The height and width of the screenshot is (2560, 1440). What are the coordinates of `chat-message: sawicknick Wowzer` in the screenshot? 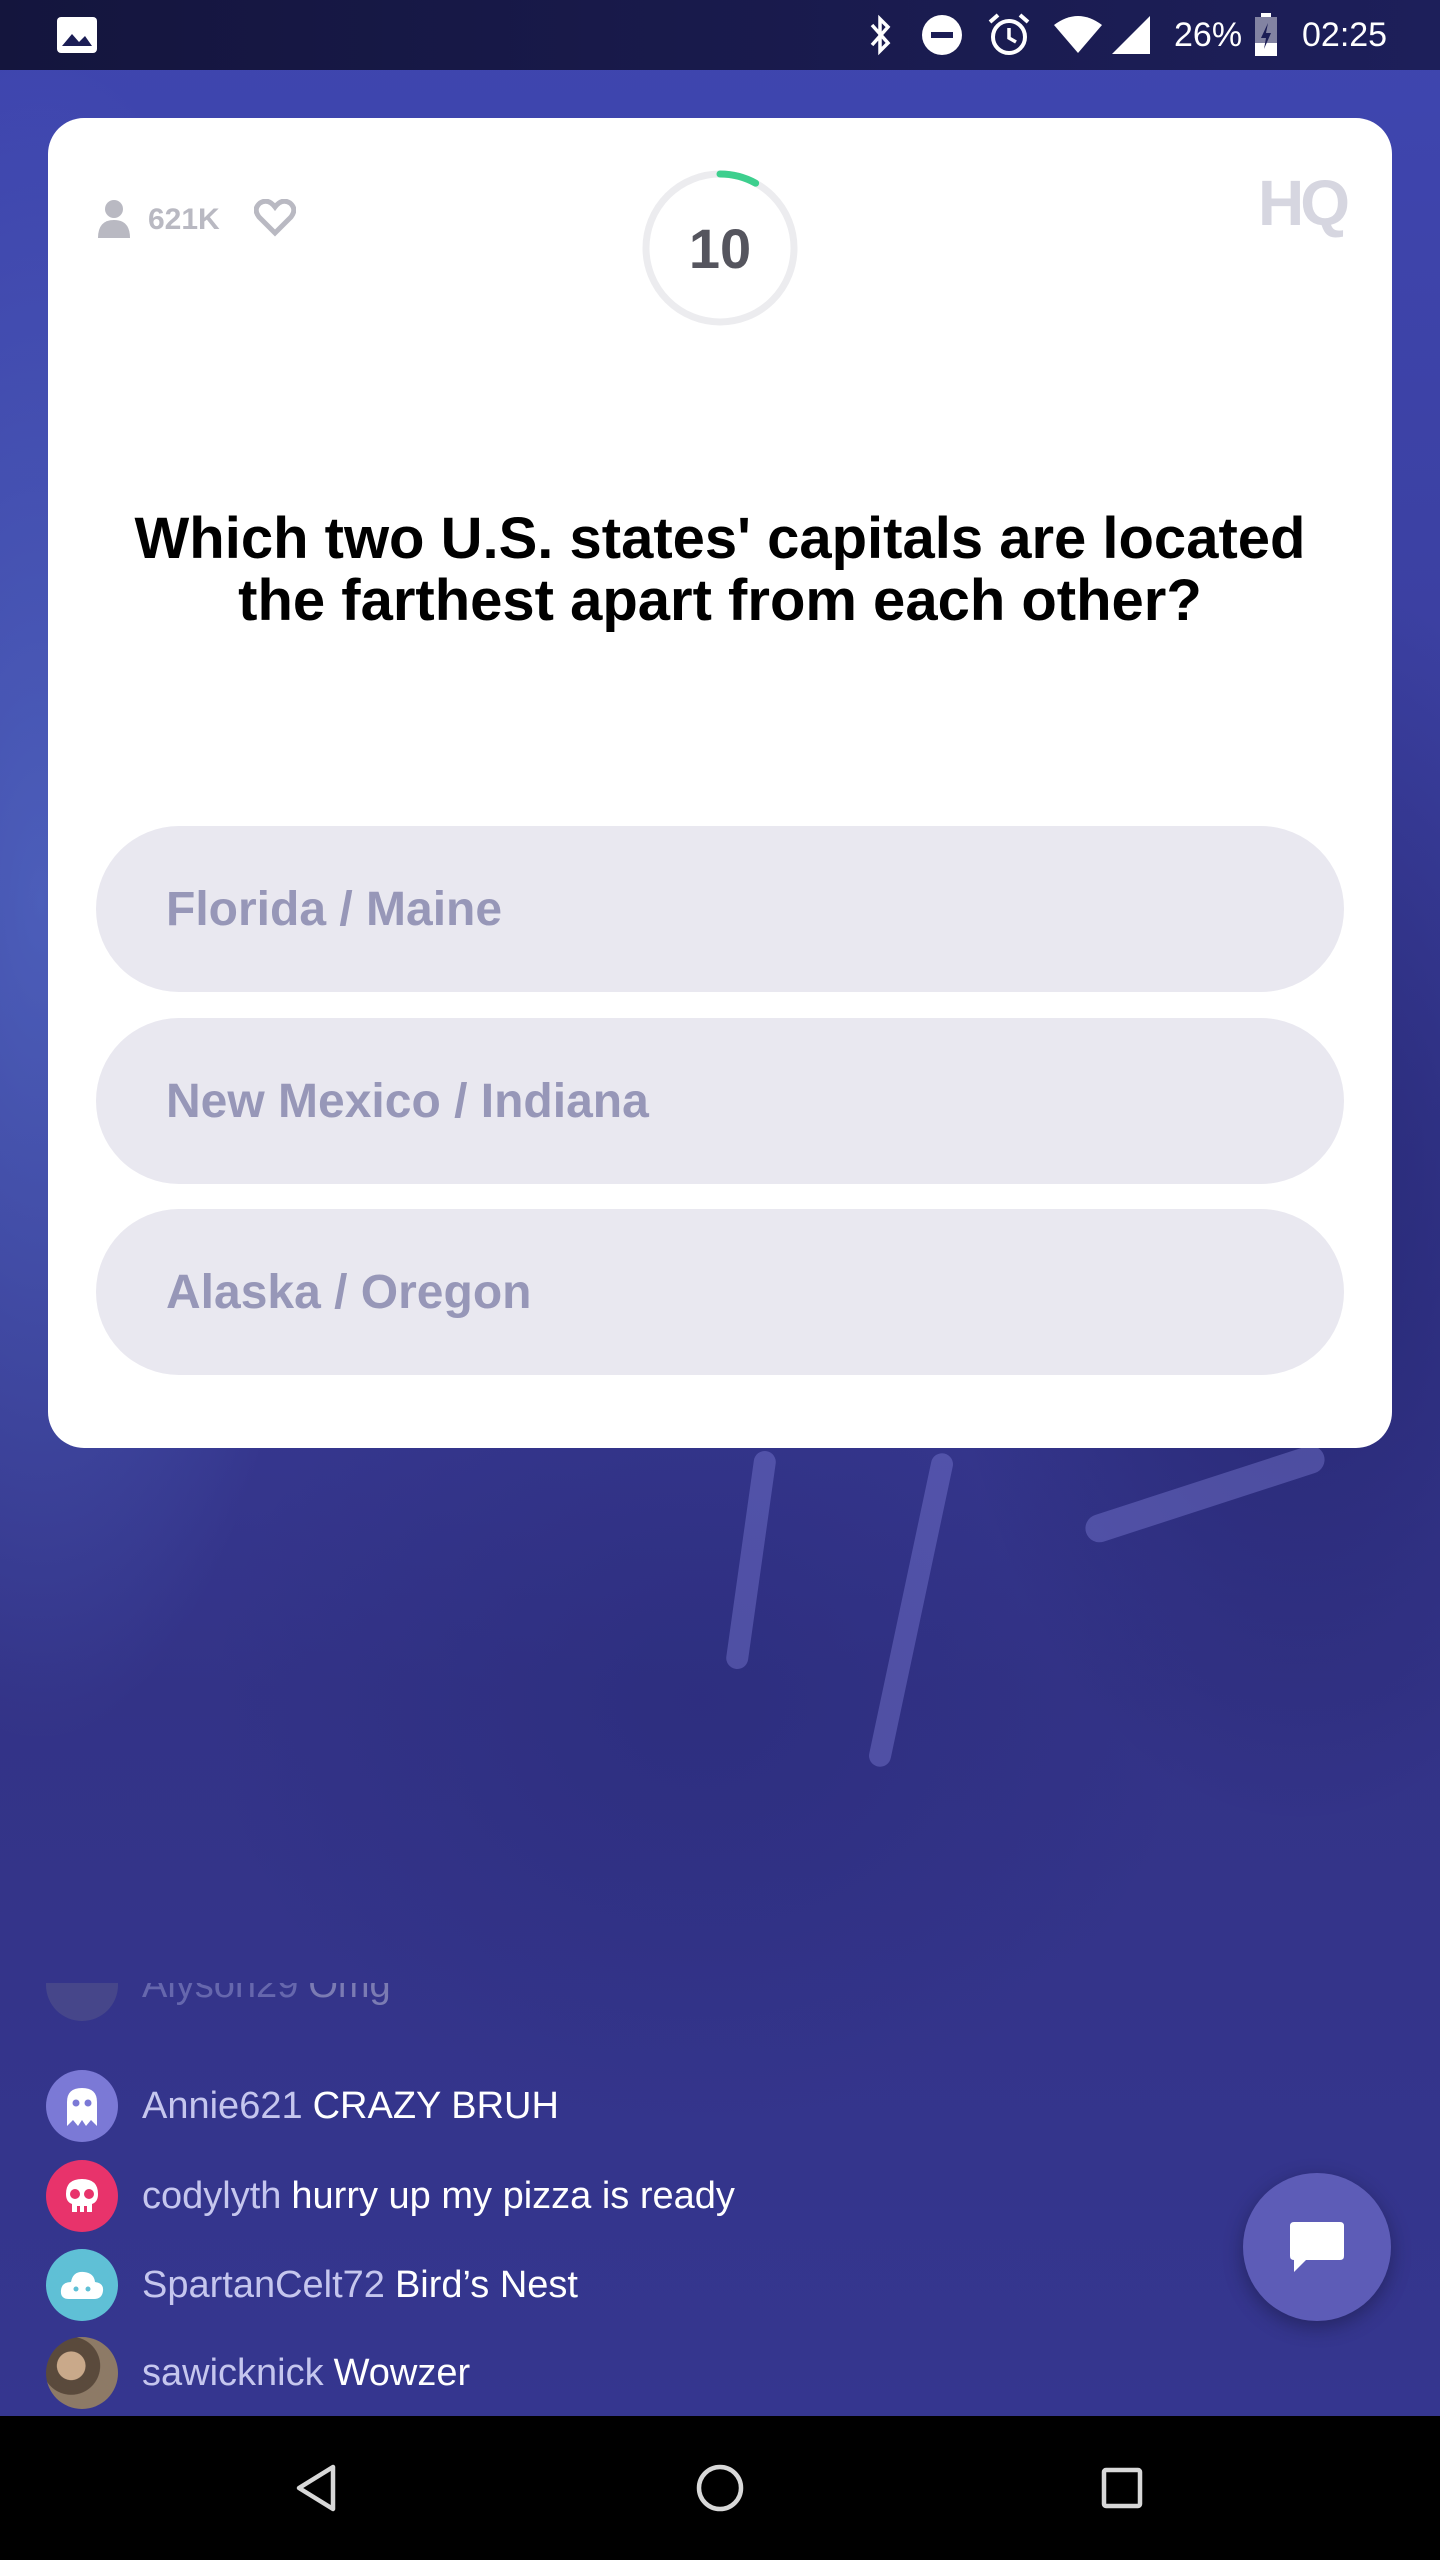 It's located at (258, 2373).